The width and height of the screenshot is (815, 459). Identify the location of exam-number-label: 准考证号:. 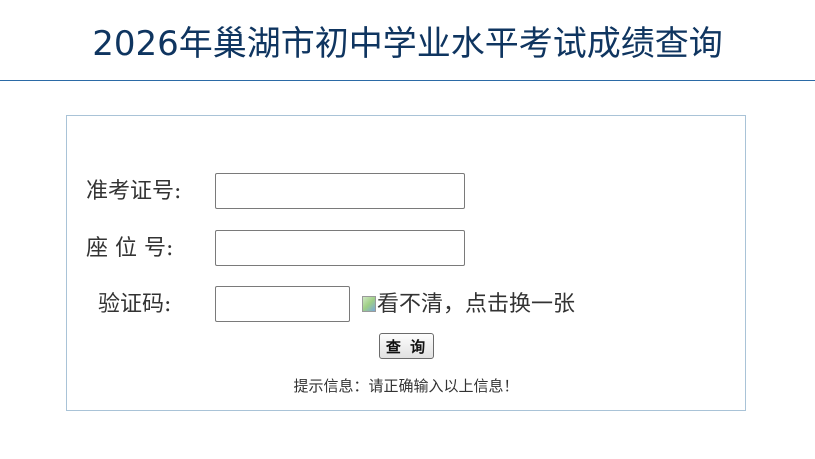
(134, 191).